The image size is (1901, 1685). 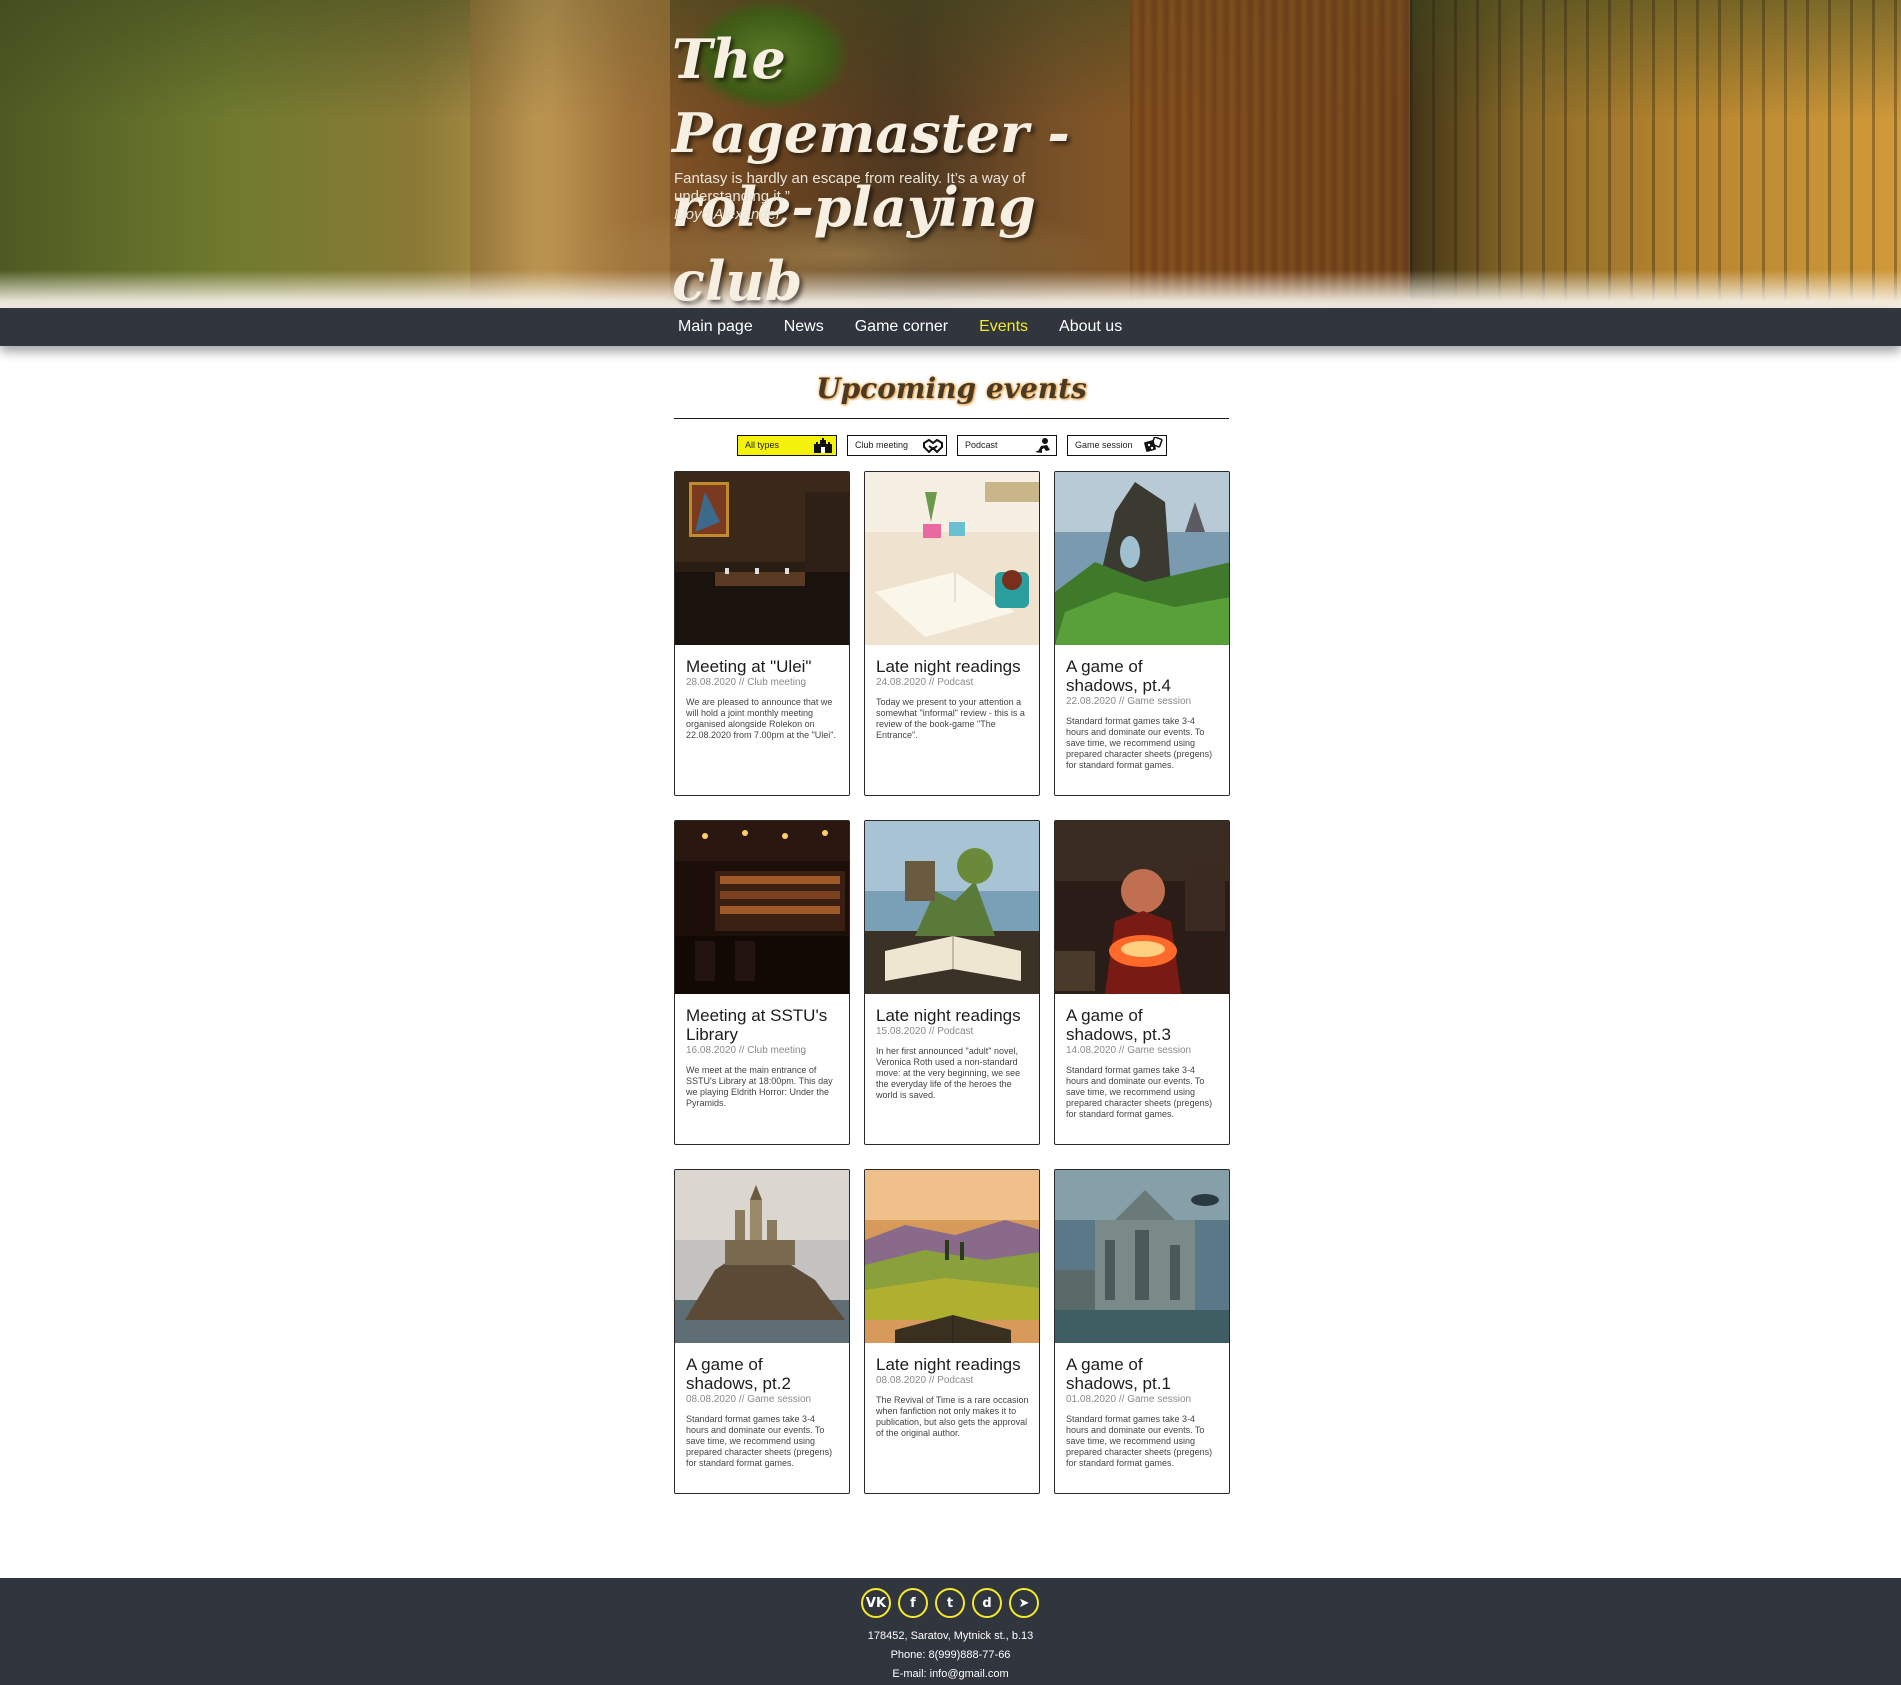 I want to click on filter-podcast: Podcast, so click(x=1007, y=445).